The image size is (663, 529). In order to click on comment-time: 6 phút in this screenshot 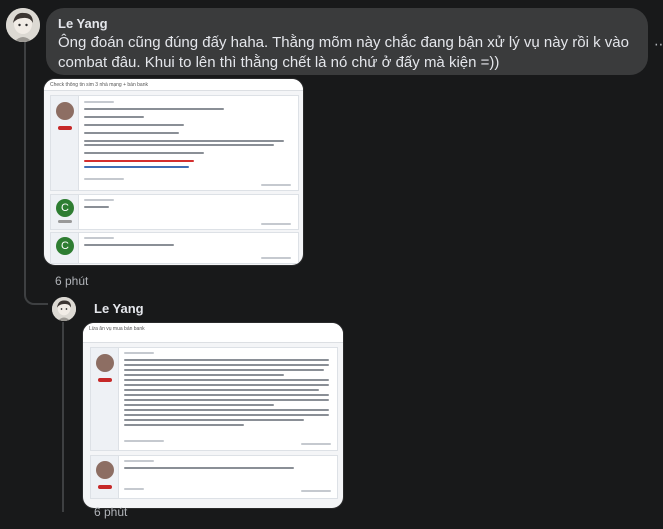, I will do `click(71, 281)`.